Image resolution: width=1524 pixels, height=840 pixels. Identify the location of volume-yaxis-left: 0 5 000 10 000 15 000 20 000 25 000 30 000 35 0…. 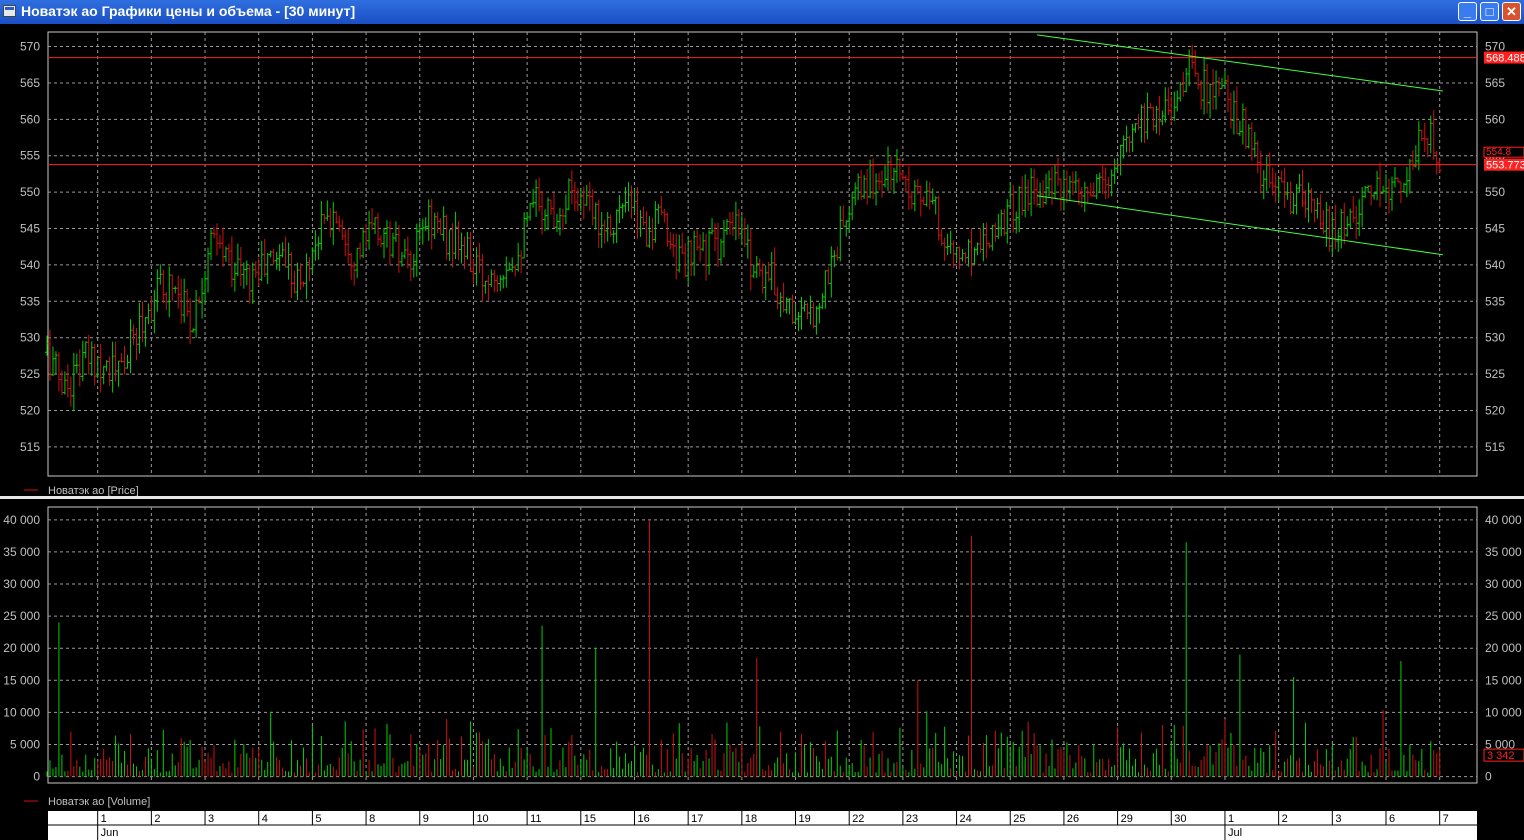
(21, 648).